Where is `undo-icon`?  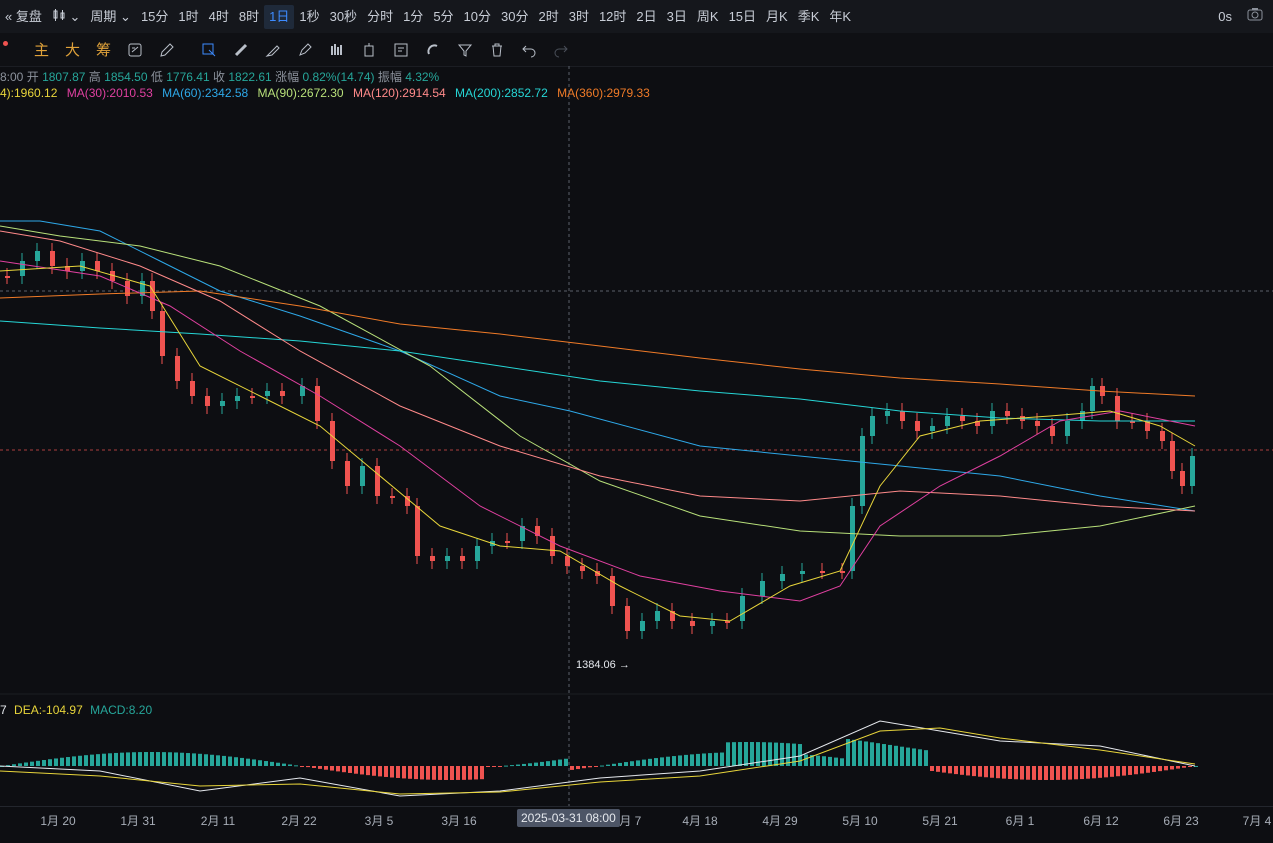 undo-icon is located at coordinates (529, 50).